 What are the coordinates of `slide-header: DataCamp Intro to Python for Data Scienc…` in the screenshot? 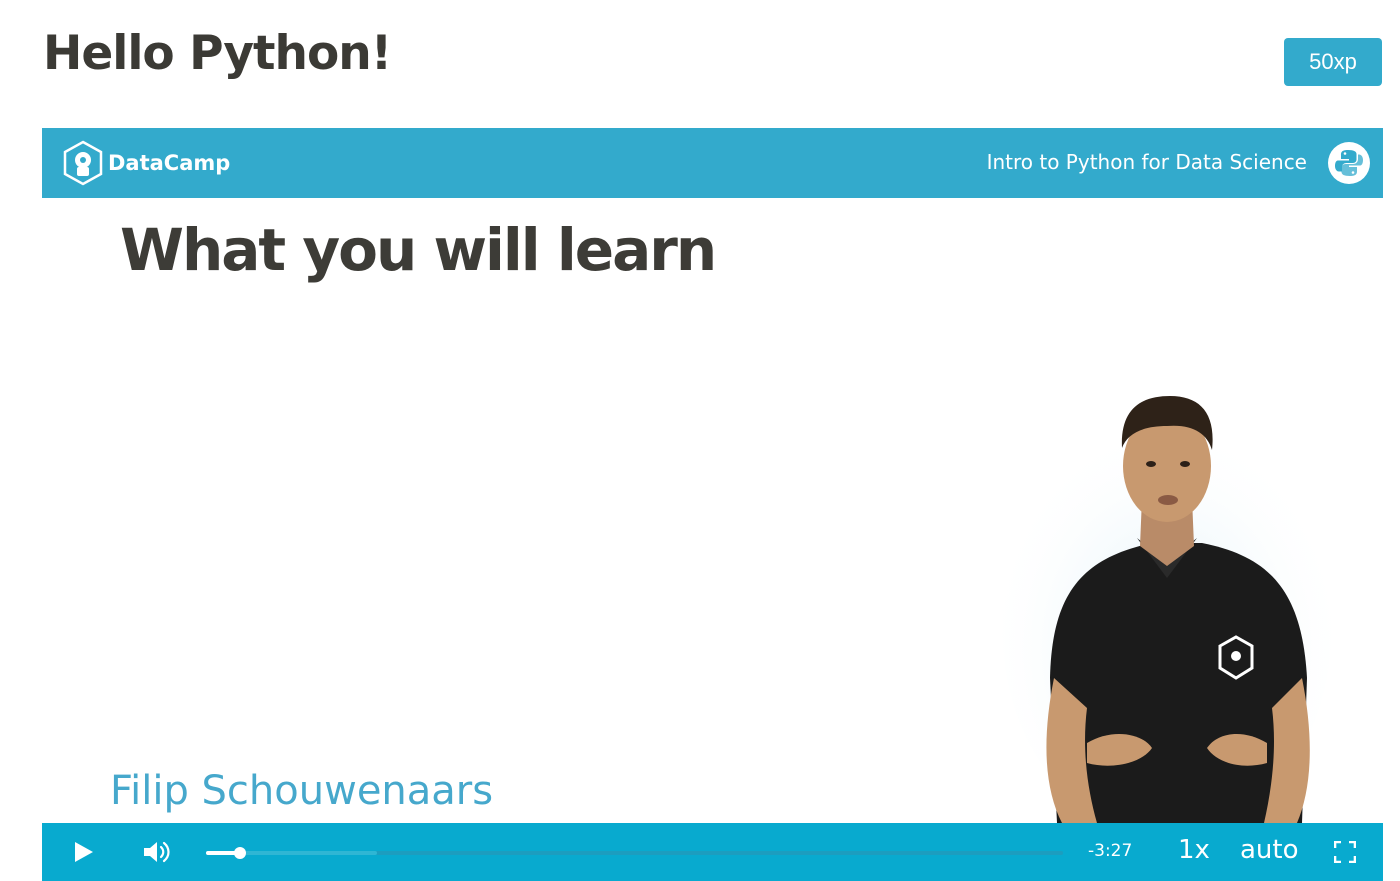 It's located at (712, 163).